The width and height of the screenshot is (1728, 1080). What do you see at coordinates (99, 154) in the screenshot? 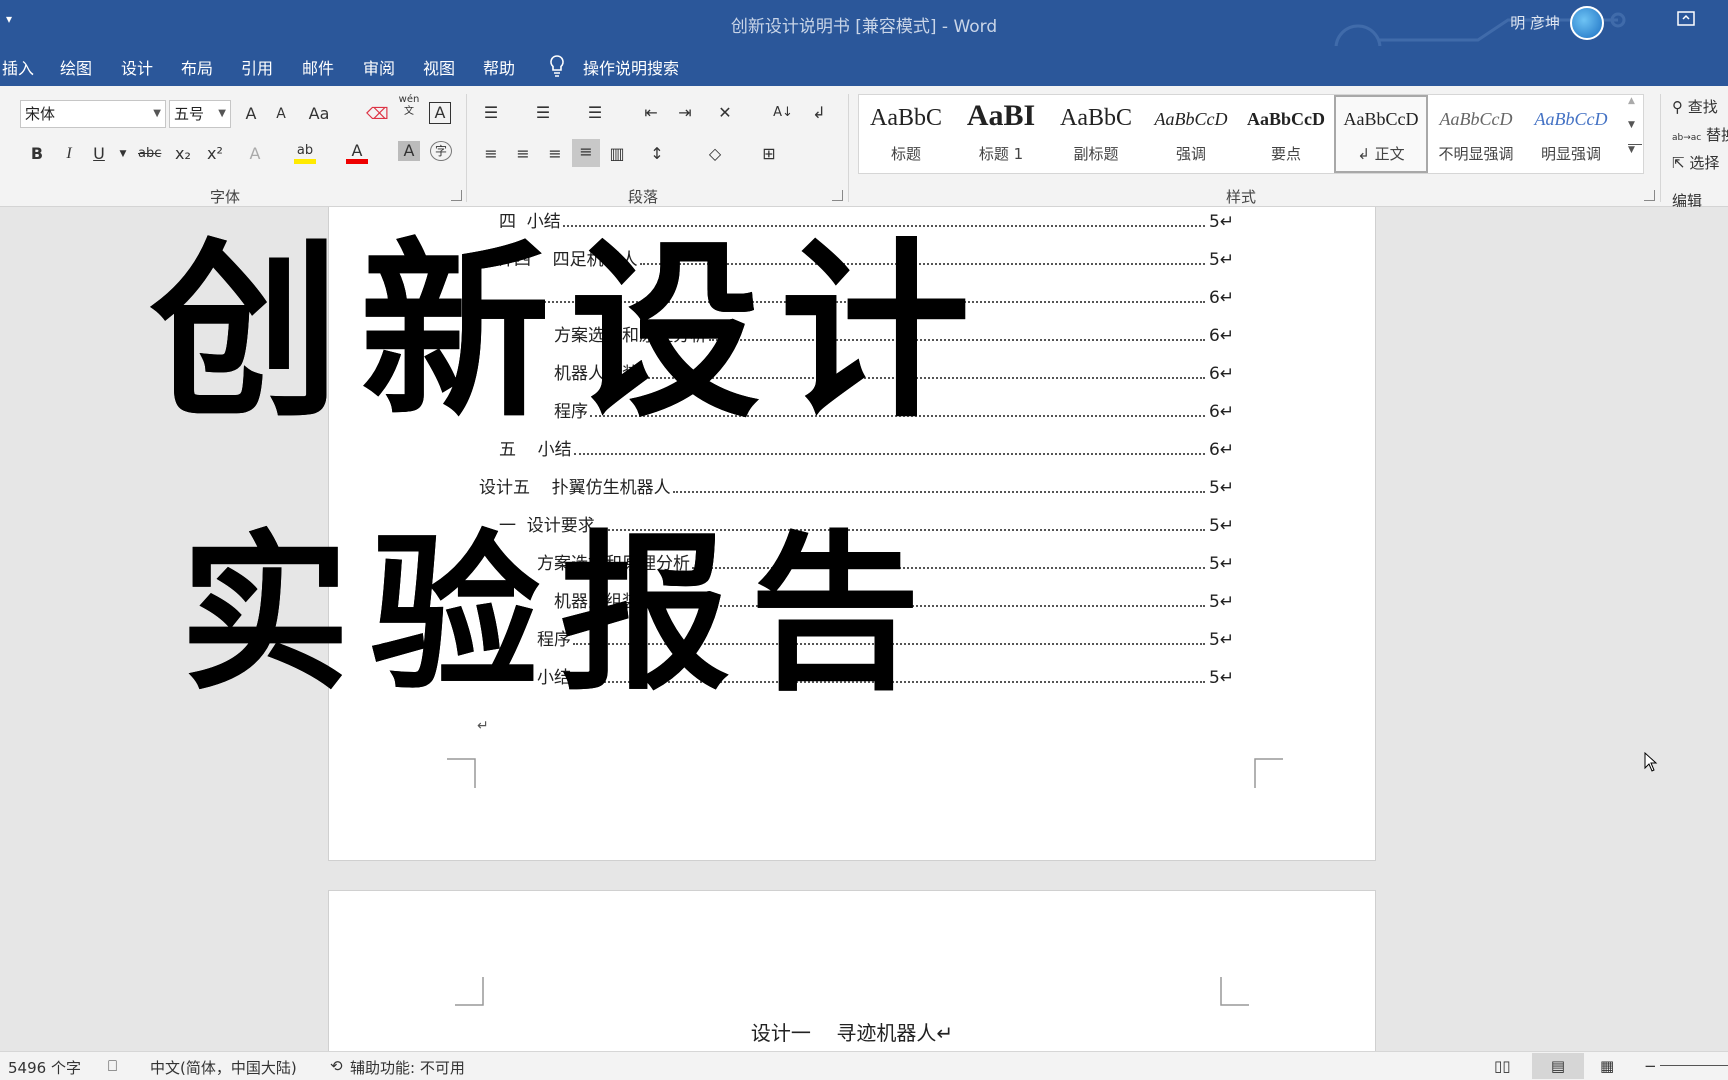
I see `underline-button: U` at bounding box center [99, 154].